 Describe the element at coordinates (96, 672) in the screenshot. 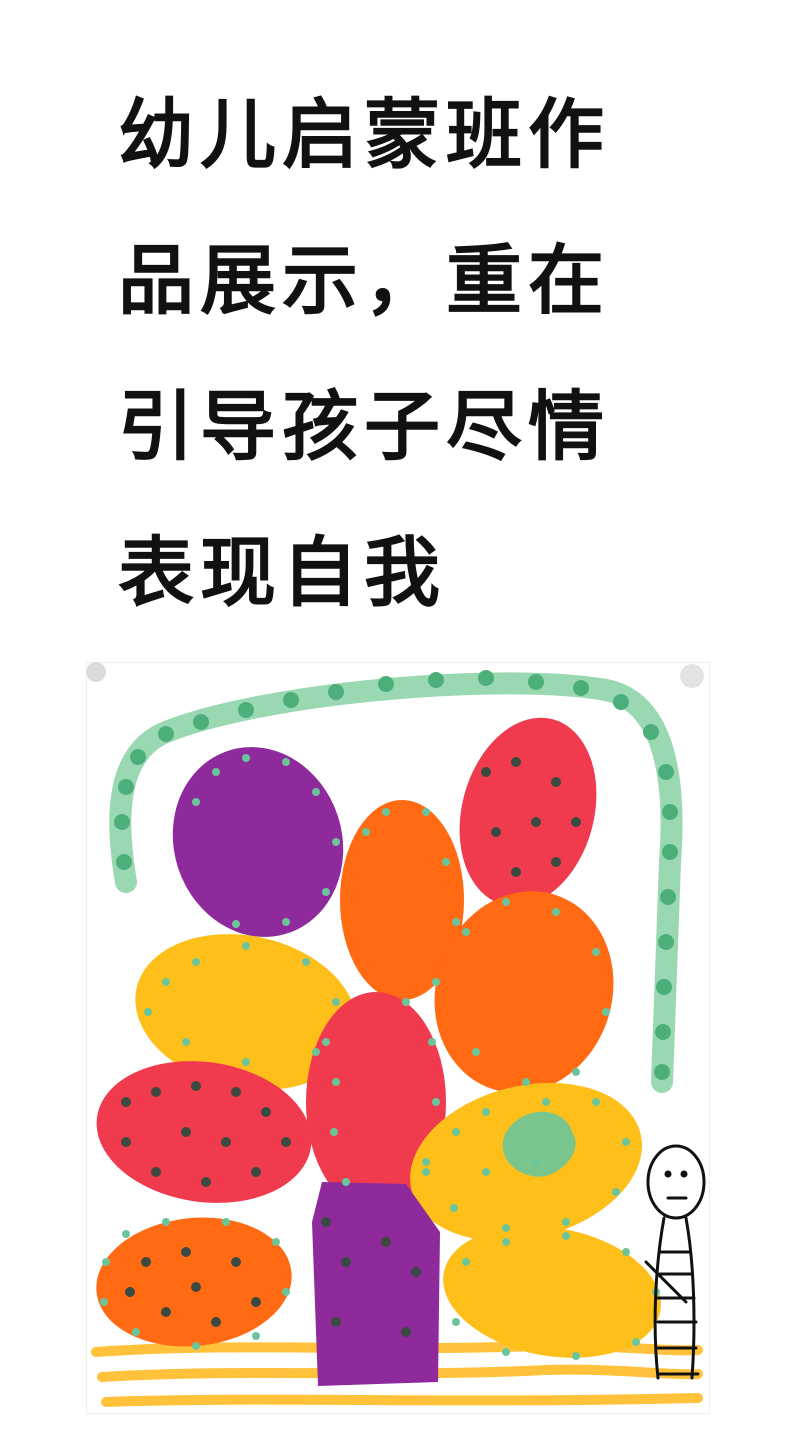

I see `pushpin-left` at that location.